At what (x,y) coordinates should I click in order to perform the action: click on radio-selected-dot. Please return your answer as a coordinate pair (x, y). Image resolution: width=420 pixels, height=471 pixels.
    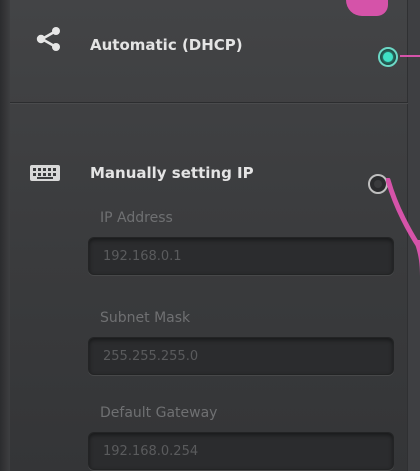
    Looking at the image, I should click on (388, 57).